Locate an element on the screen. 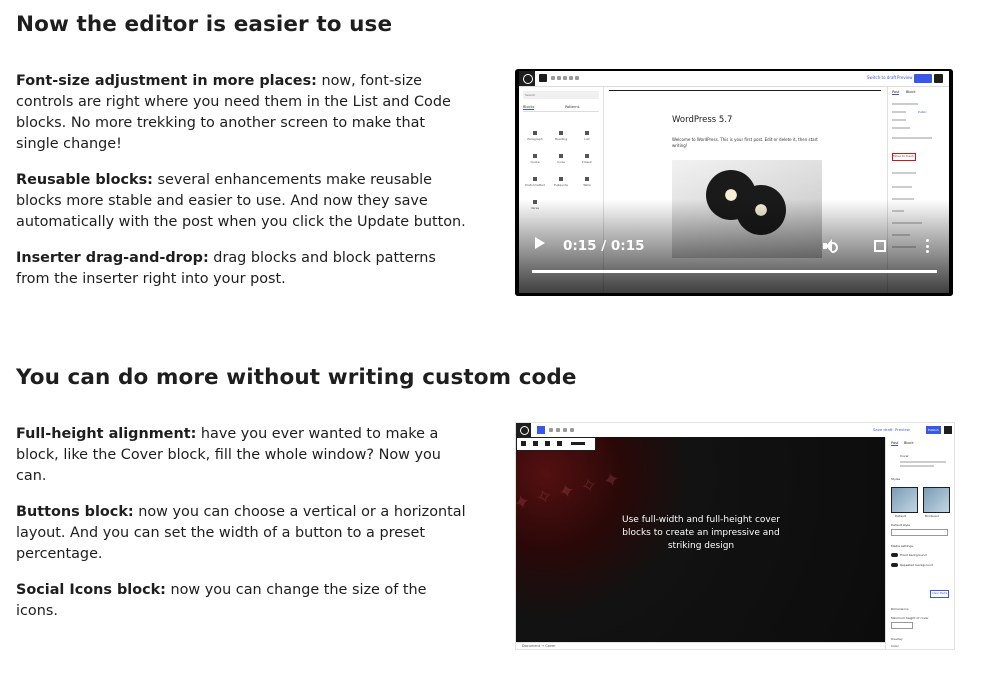 This screenshot has height=675, width=995. tab-blocks: Blocks is located at coordinates (529, 107).